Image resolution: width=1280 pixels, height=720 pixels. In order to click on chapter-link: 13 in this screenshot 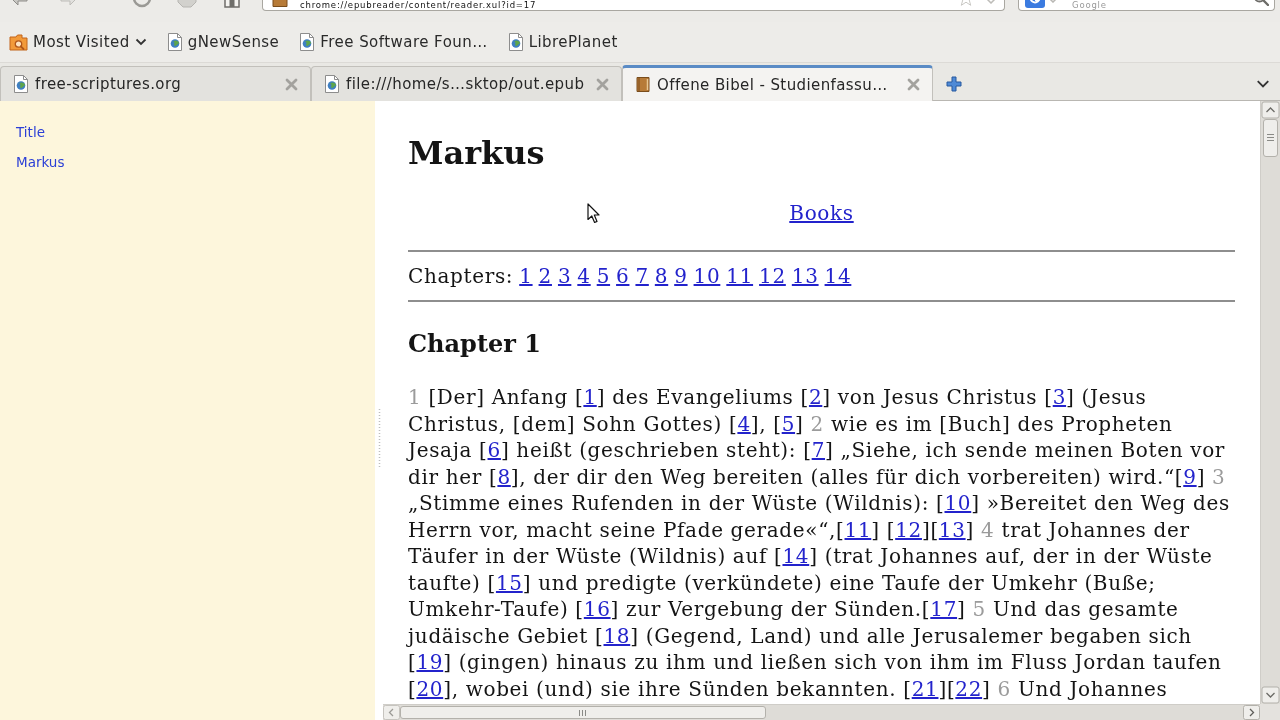, I will do `click(805, 276)`.